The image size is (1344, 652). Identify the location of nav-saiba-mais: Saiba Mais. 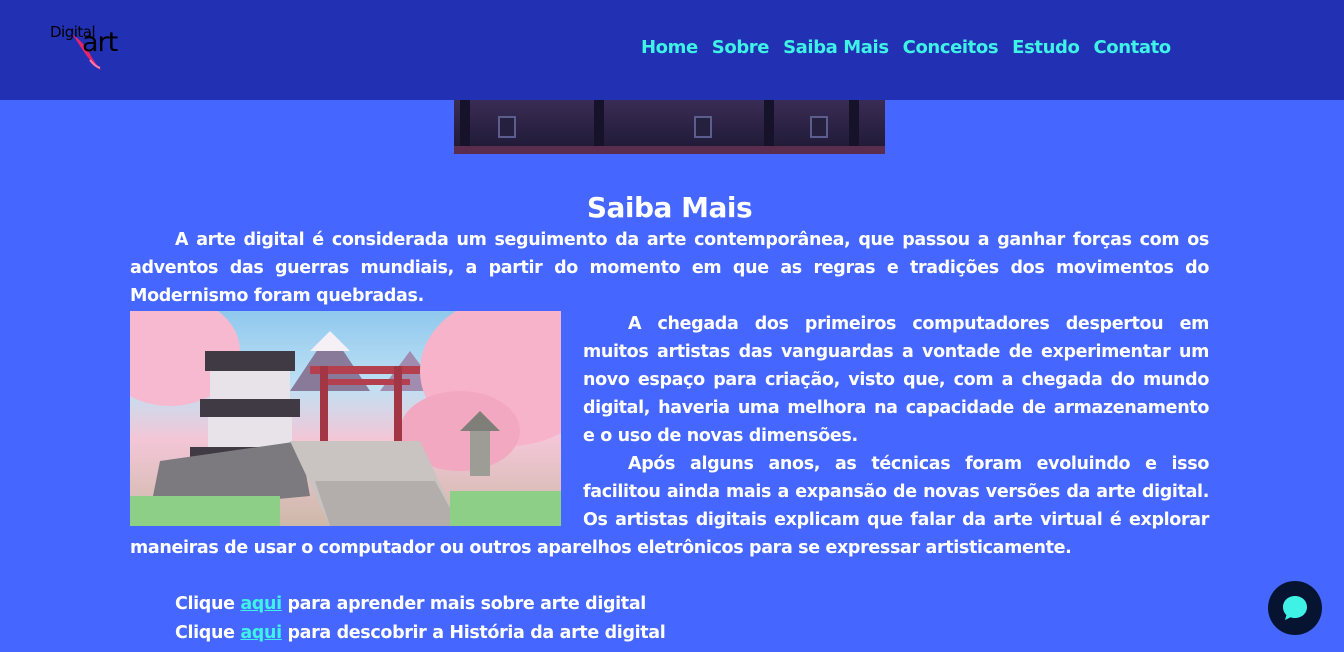
(836, 47).